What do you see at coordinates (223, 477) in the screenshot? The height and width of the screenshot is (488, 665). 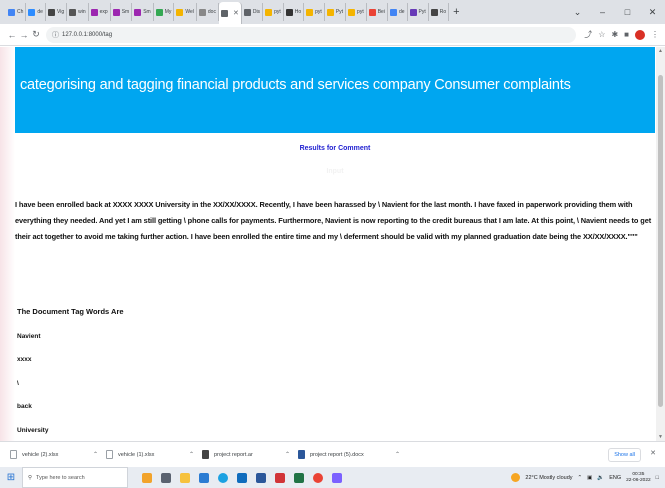 I see `edge-icon` at bounding box center [223, 477].